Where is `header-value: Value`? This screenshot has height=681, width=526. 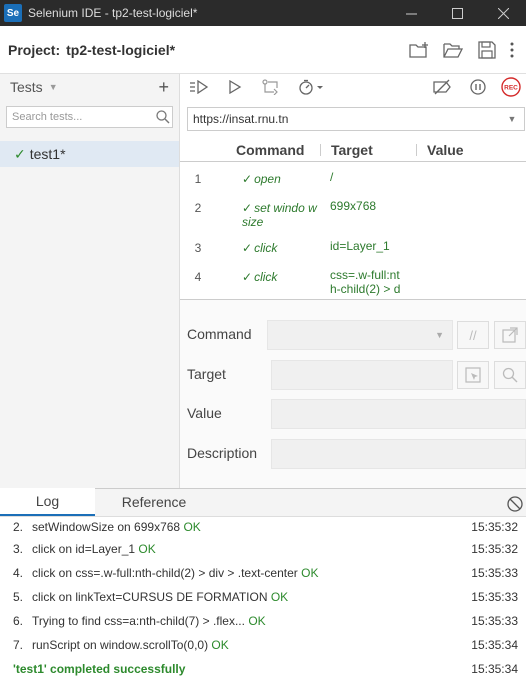
header-value: Value is located at coordinates (440, 150).